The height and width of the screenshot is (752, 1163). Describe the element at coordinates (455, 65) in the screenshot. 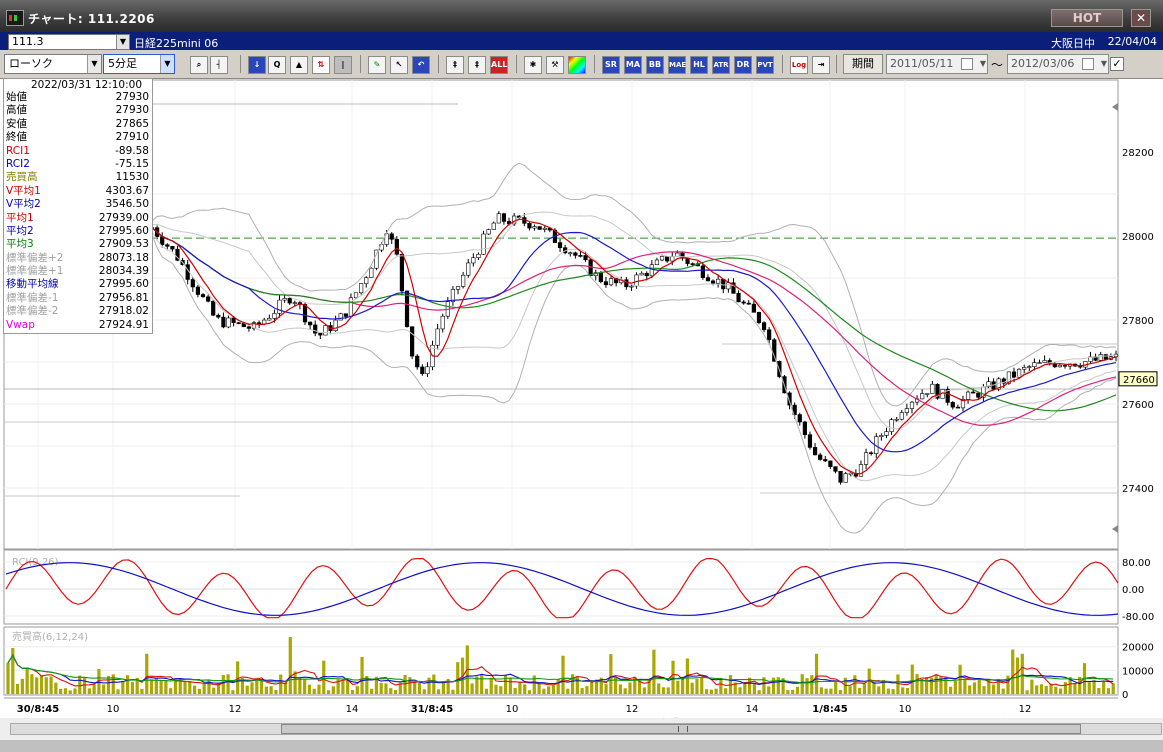

I see `candle-a-icon: ‡` at that location.